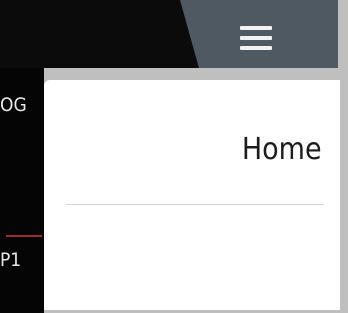  I want to click on rail-divider, so click(24, 236).